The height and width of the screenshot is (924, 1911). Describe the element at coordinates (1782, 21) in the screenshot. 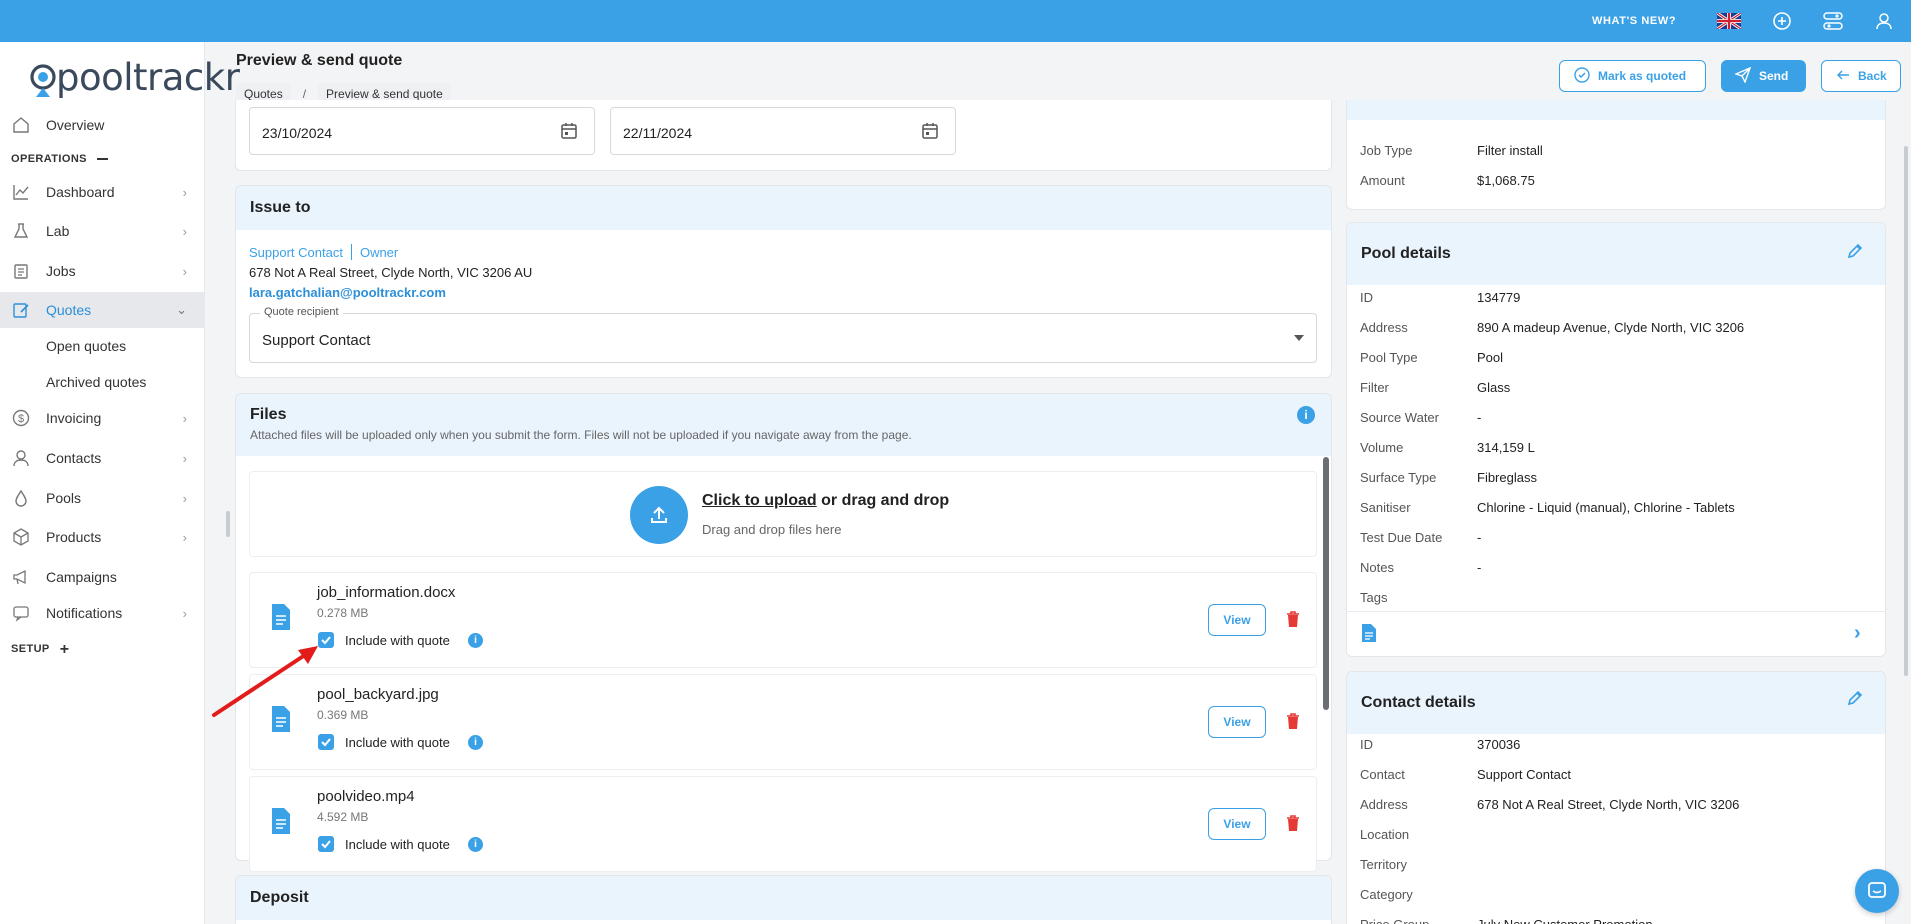

I see `add-circle-icon` at that location.